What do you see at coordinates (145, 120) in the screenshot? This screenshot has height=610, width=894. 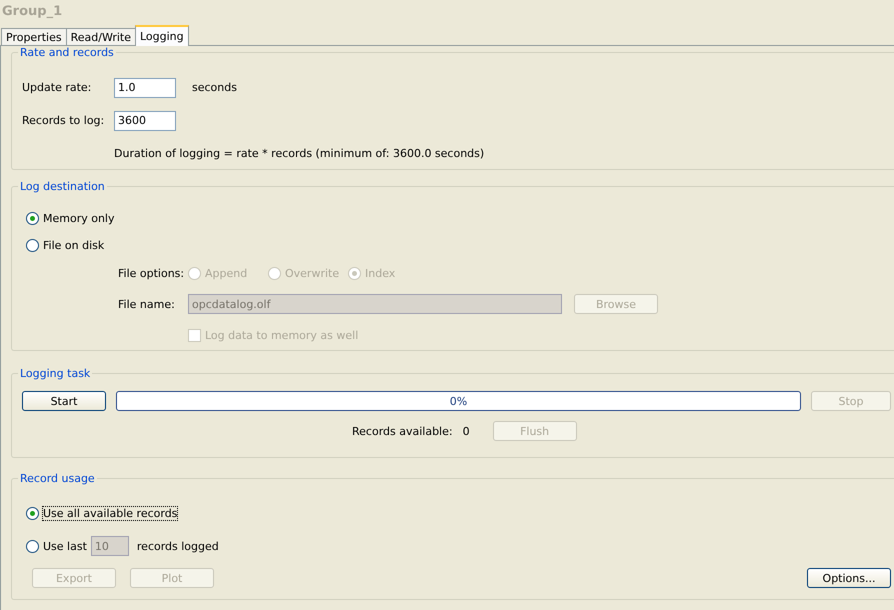 I see `input-field: 3600` at bounding box center [145, 120].